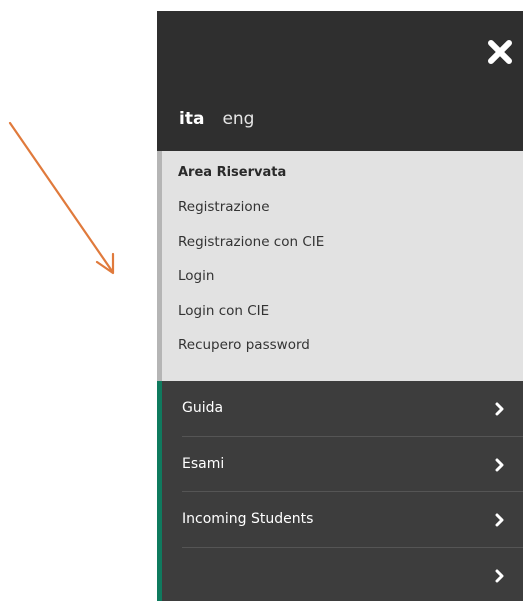  What do you see at coordinates (203, 408) in the screenshot?
I see `nav-item-label: Guida` at bounding box center [203, 408].